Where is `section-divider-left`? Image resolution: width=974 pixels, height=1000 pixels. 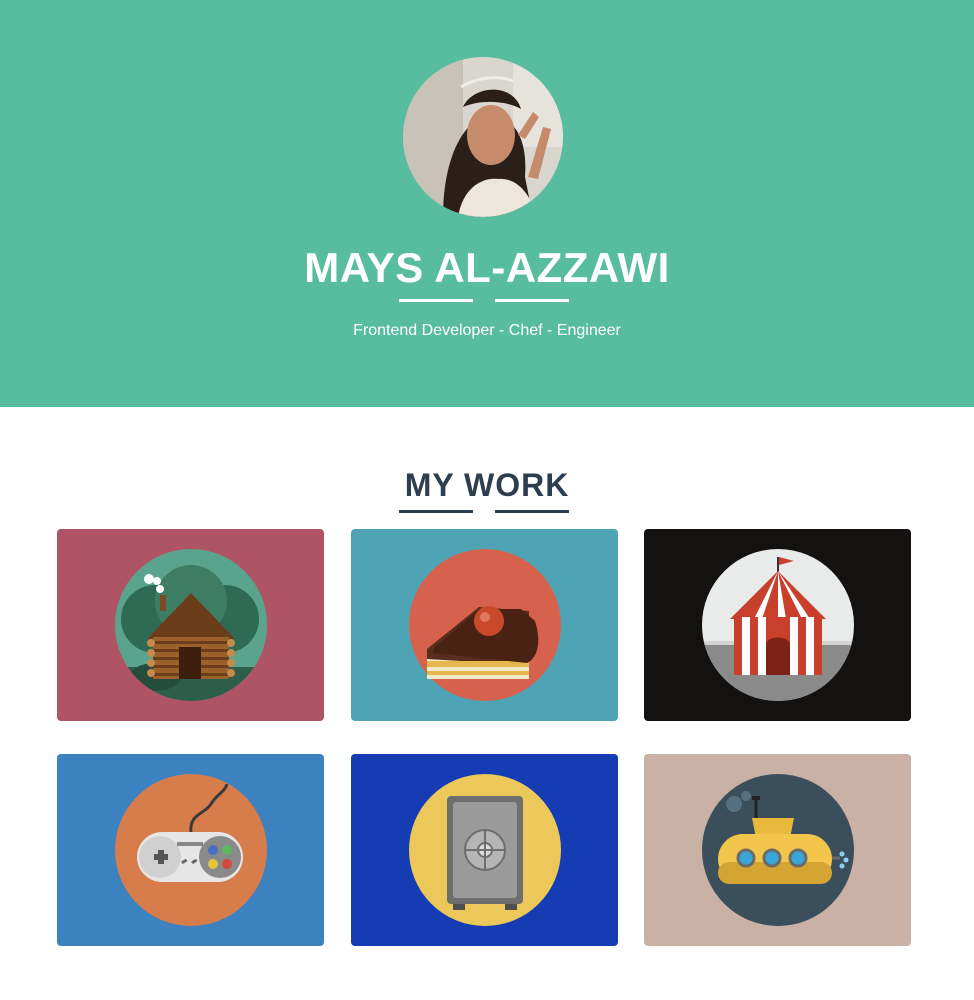
section-divider-left is located at coordinates (436, 511).